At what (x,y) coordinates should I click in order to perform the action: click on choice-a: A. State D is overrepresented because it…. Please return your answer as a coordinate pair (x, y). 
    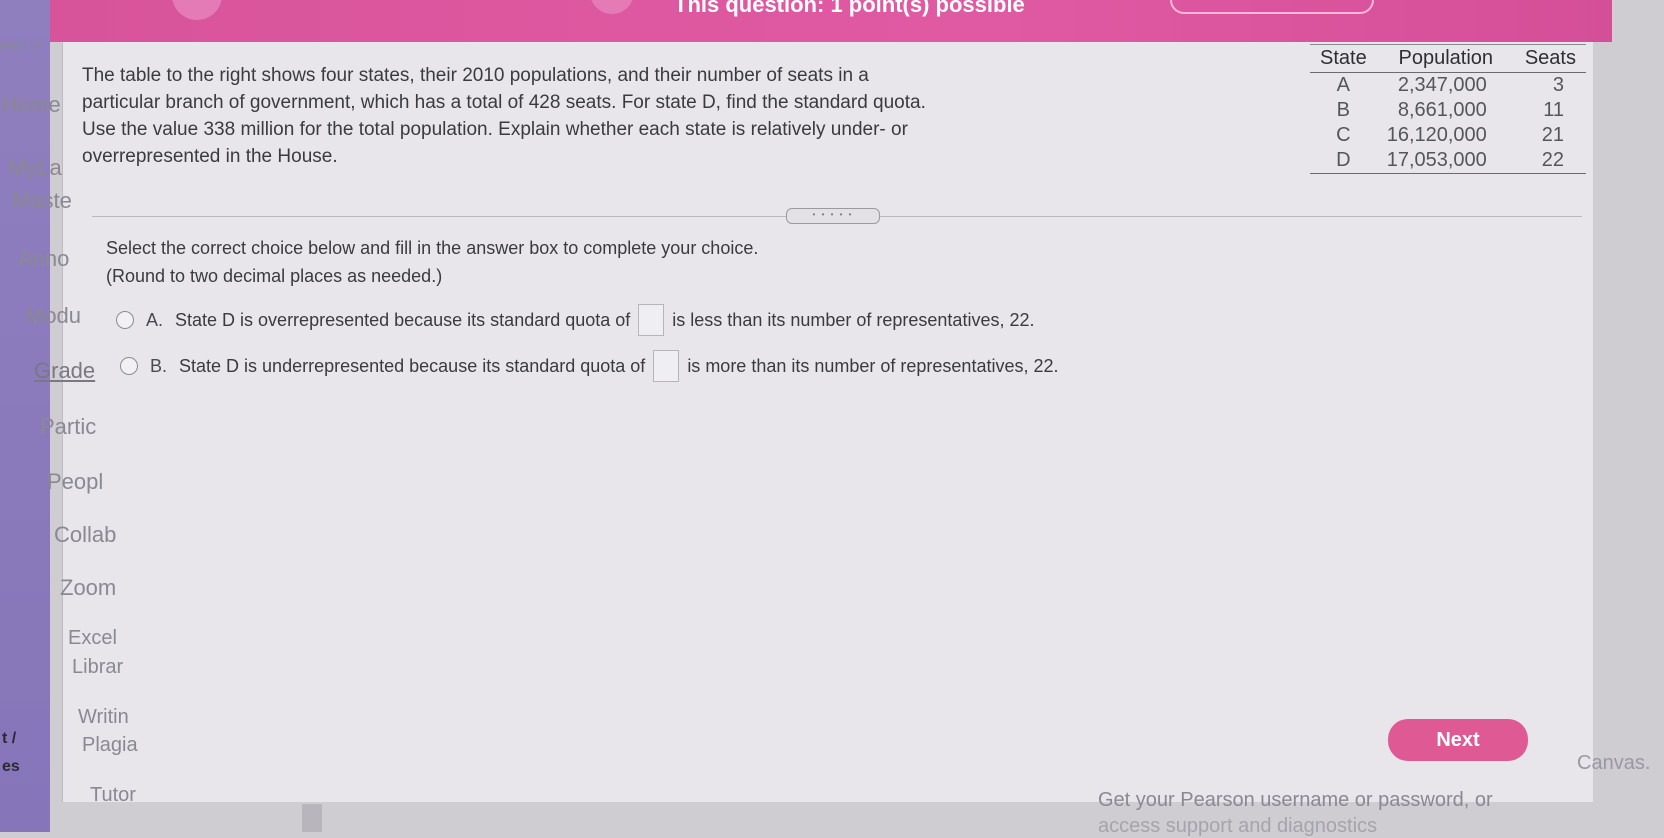
    Looking at the image, I should click on (575, 320).